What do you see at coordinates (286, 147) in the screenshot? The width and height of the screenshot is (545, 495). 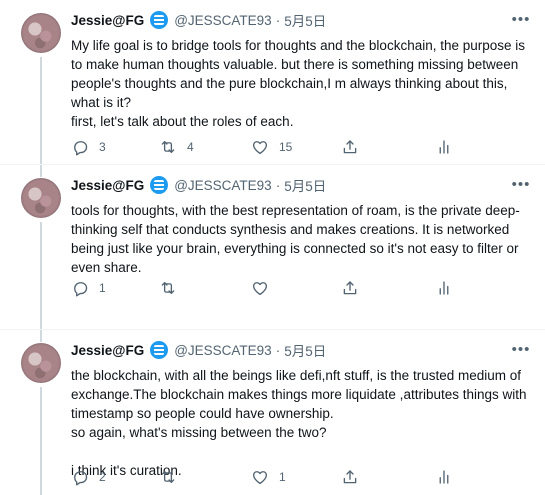 I see `like-count: 15` at bounding box center [286, 147].